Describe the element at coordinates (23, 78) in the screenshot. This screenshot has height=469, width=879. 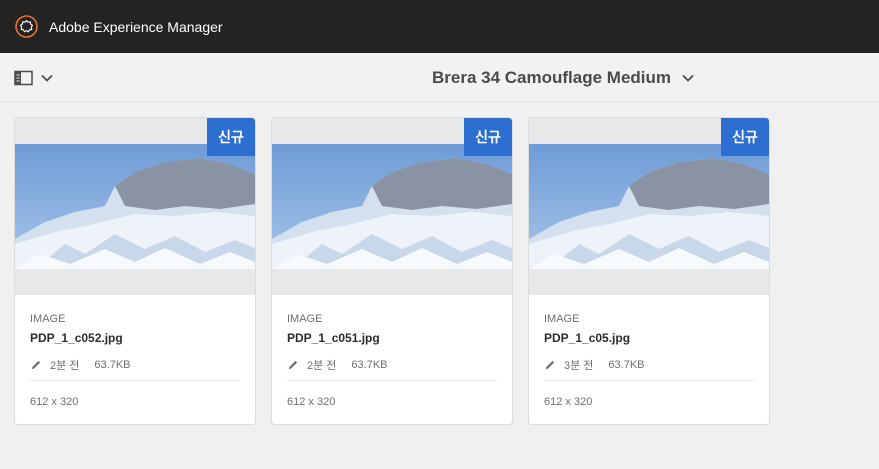
I see `rail-toggle-icon` at that location.